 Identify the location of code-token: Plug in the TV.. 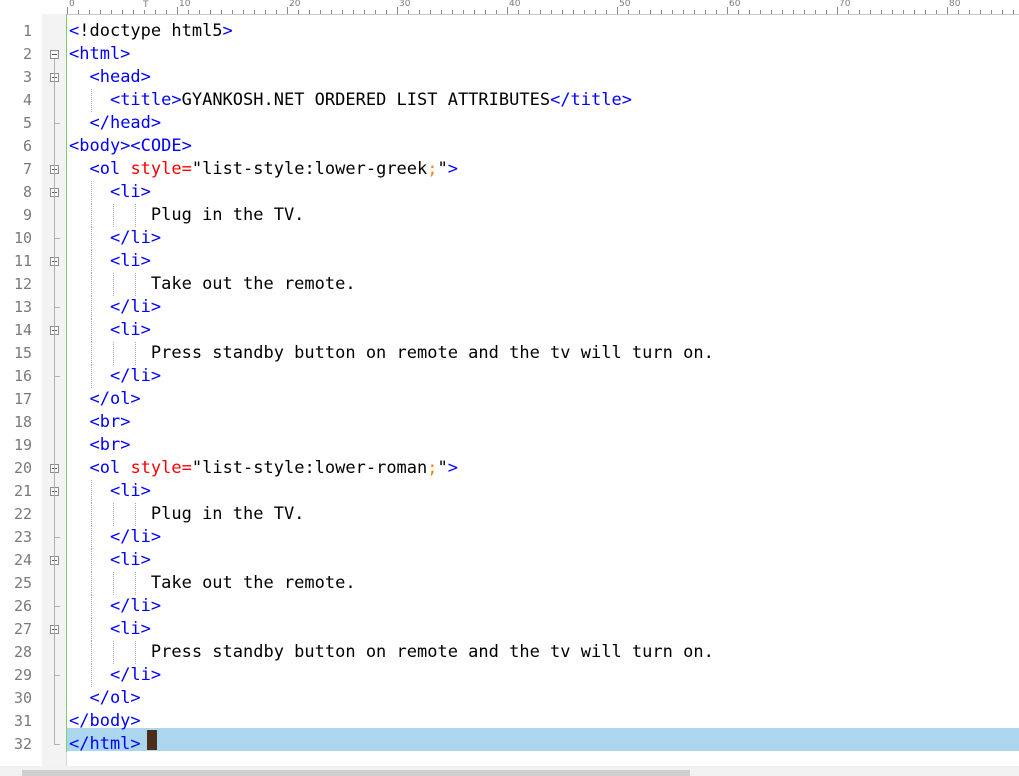
(227, 514).